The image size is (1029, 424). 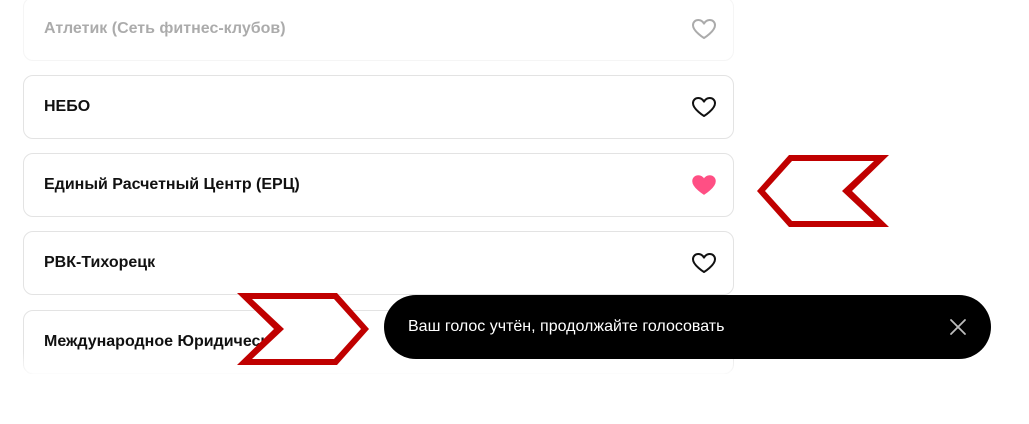 What do you see at coordinates (566, 326) in the screenshot?
I see `toast-message: Ваш голос учтён, продолжайте голосовать` at bounding box center [566, 326].